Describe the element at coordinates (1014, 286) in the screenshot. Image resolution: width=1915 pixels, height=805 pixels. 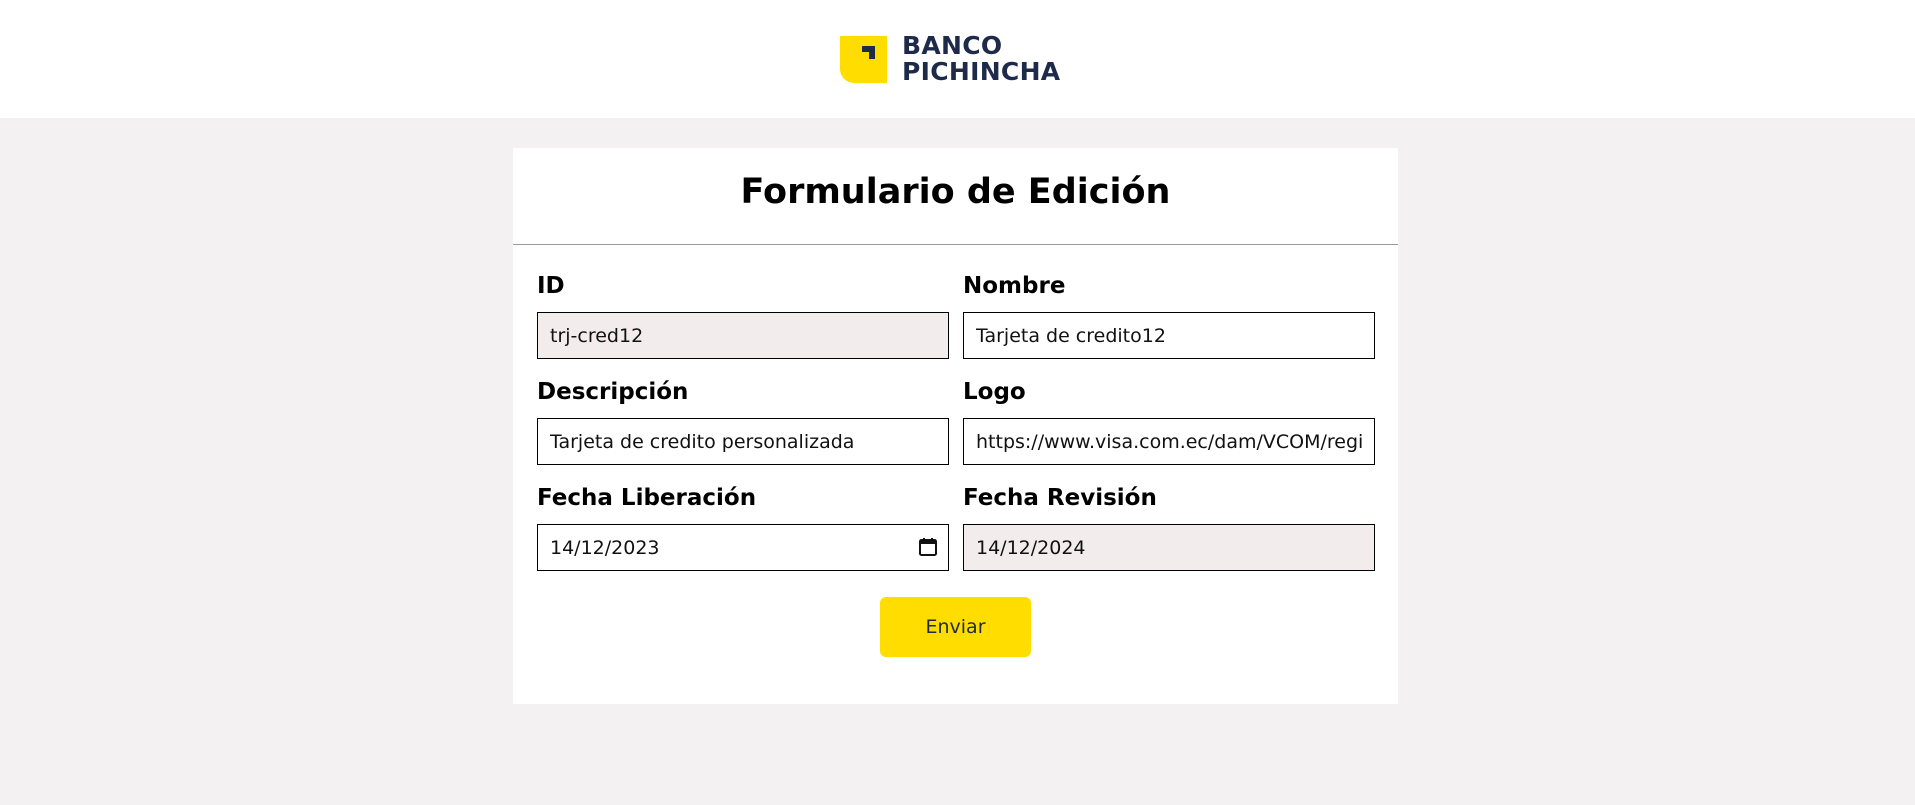
I see `nombre-label: Nombre` at that location.